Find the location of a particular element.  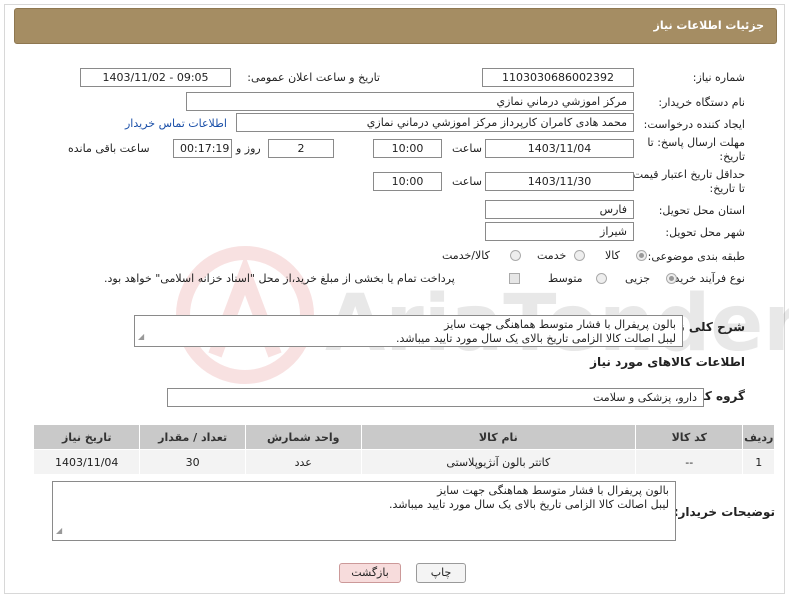

category-label: طبقه بندی موضوعی: is located at coordinates (696, 256).